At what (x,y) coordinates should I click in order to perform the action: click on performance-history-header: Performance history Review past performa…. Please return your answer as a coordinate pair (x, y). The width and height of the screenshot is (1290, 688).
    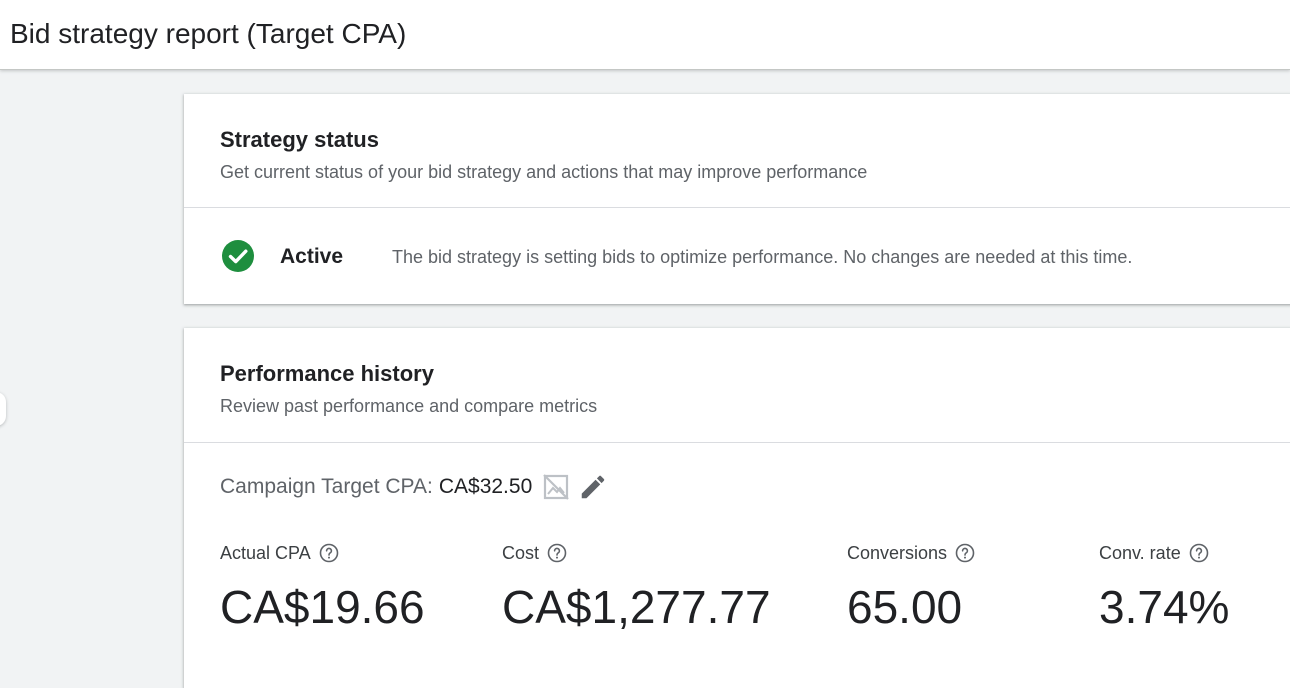
    Looking at the image, I should click on (737, 385).